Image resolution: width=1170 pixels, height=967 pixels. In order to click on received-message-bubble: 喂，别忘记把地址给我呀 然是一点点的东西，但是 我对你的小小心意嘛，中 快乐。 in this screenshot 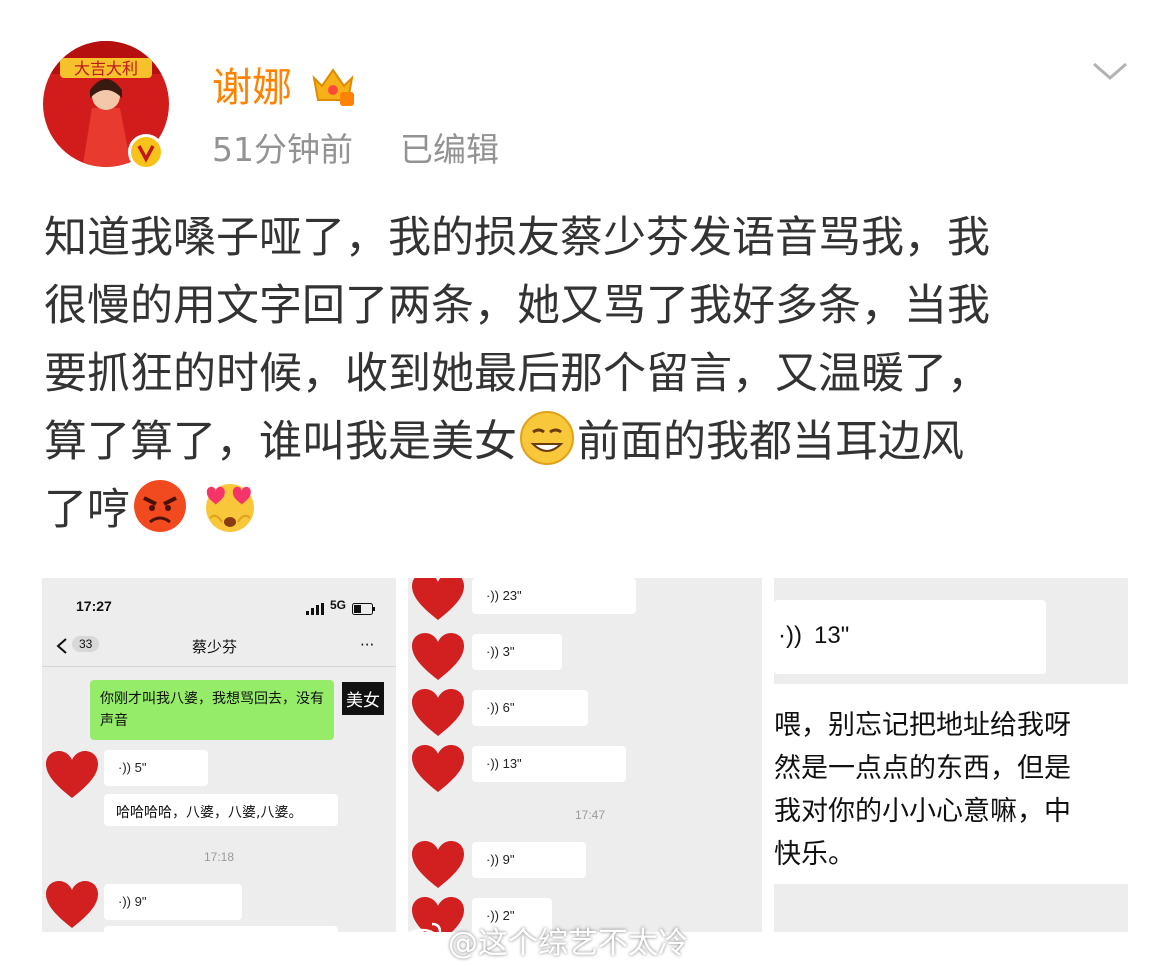, I will do `click(951, 784)`.